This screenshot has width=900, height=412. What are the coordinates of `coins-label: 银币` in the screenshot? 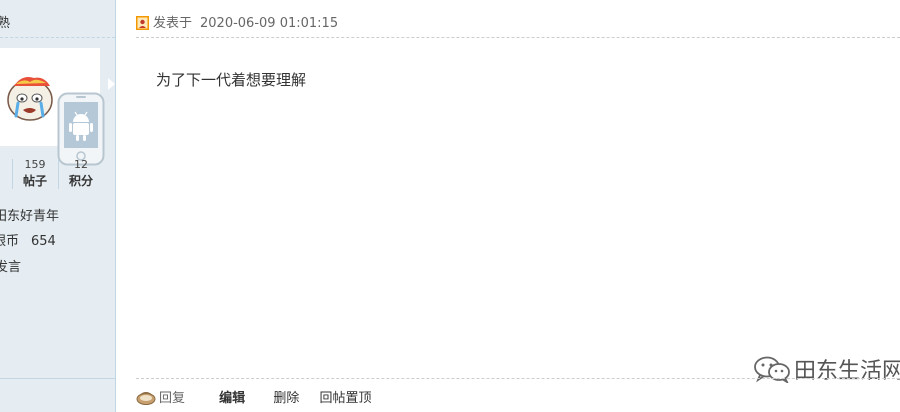 It's located at (10, 241).